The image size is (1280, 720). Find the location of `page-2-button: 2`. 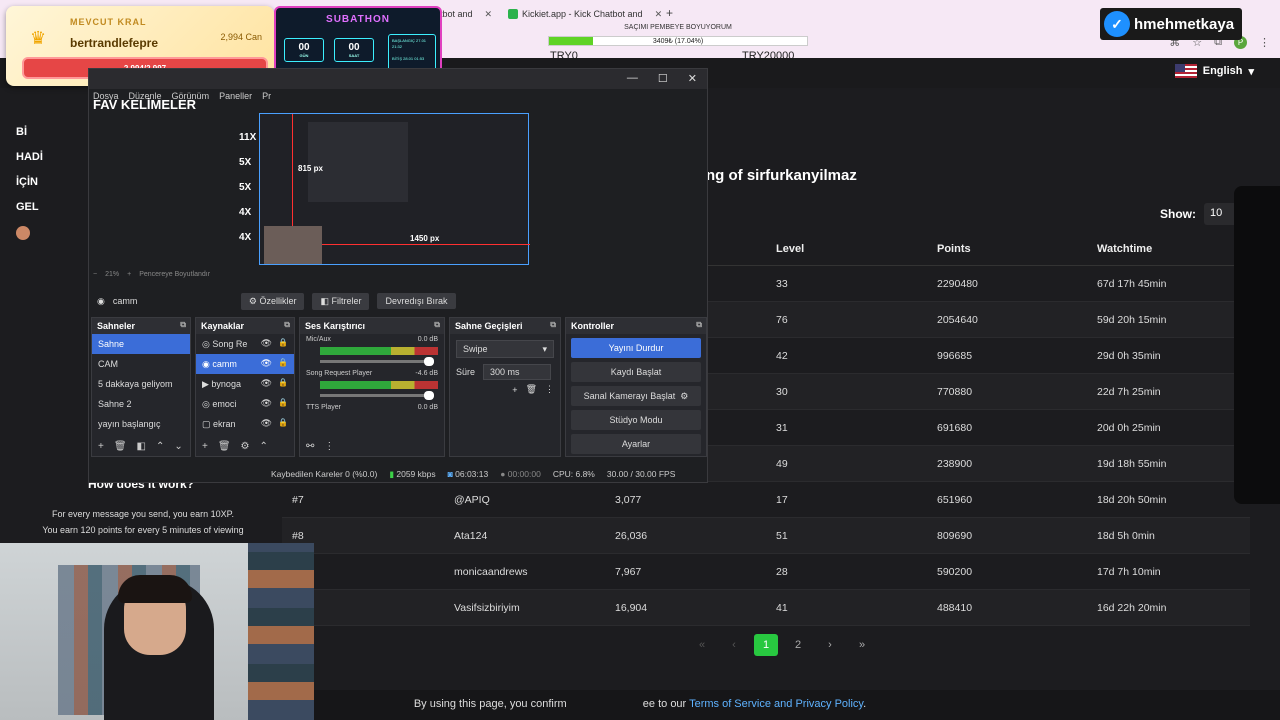

page-2-button: 2 is located at coordinates (798, 645).